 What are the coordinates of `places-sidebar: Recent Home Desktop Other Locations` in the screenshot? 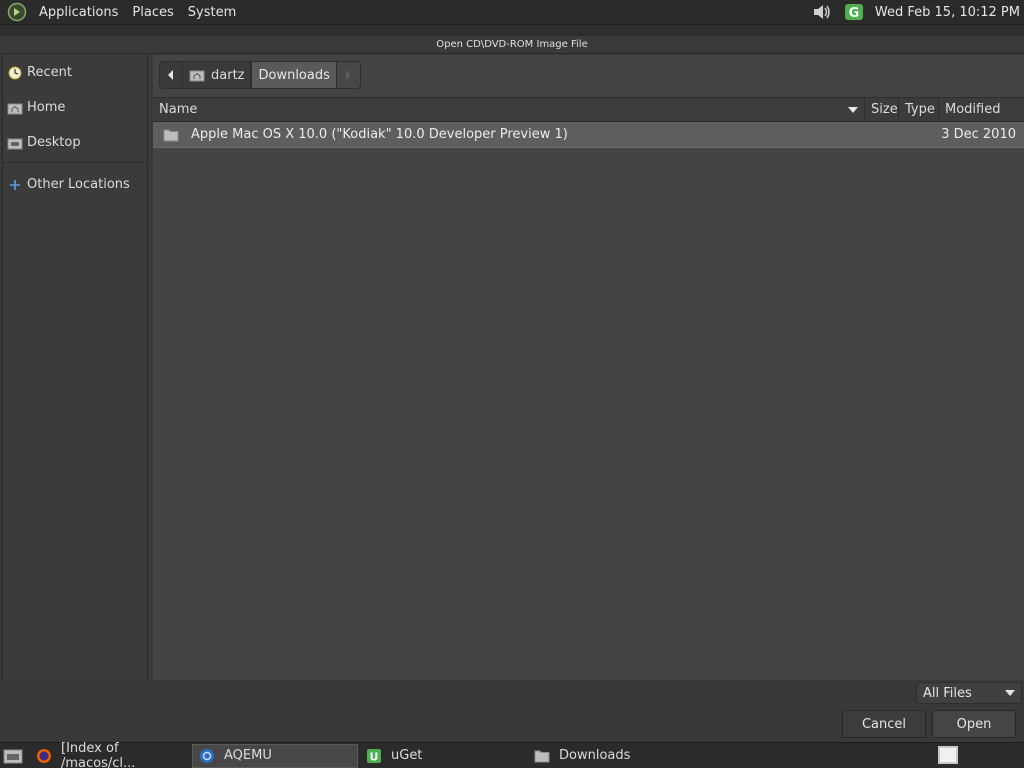 It's located at (75, 367).